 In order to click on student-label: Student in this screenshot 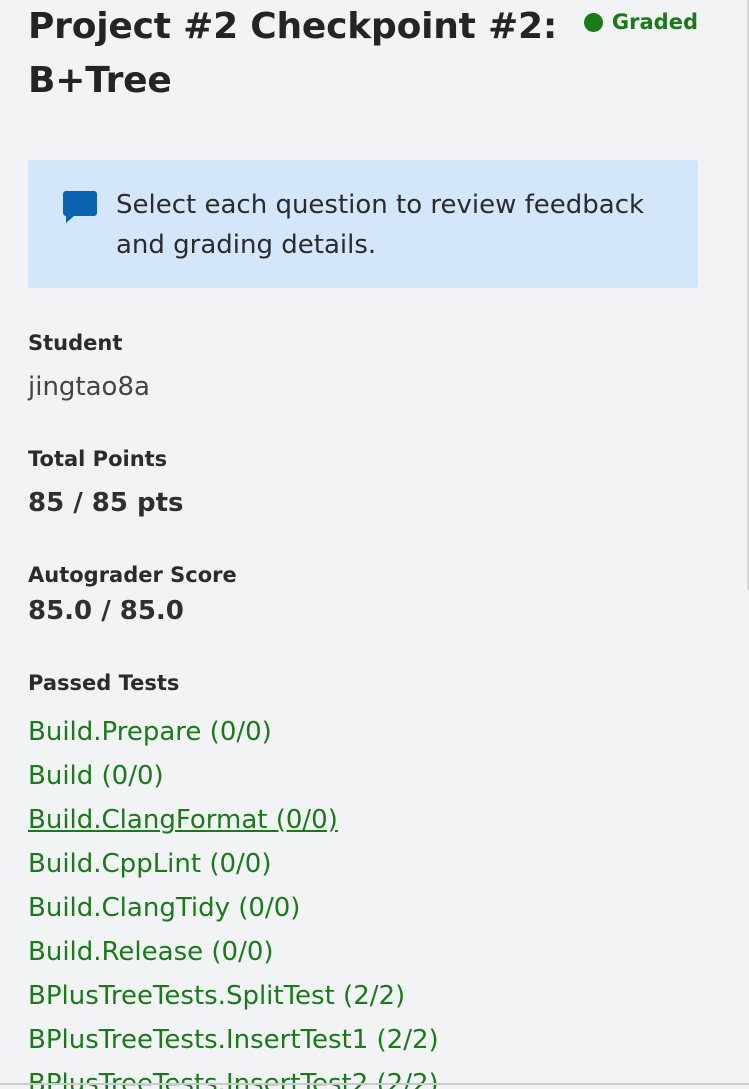, I will do `click(75, 343)`.